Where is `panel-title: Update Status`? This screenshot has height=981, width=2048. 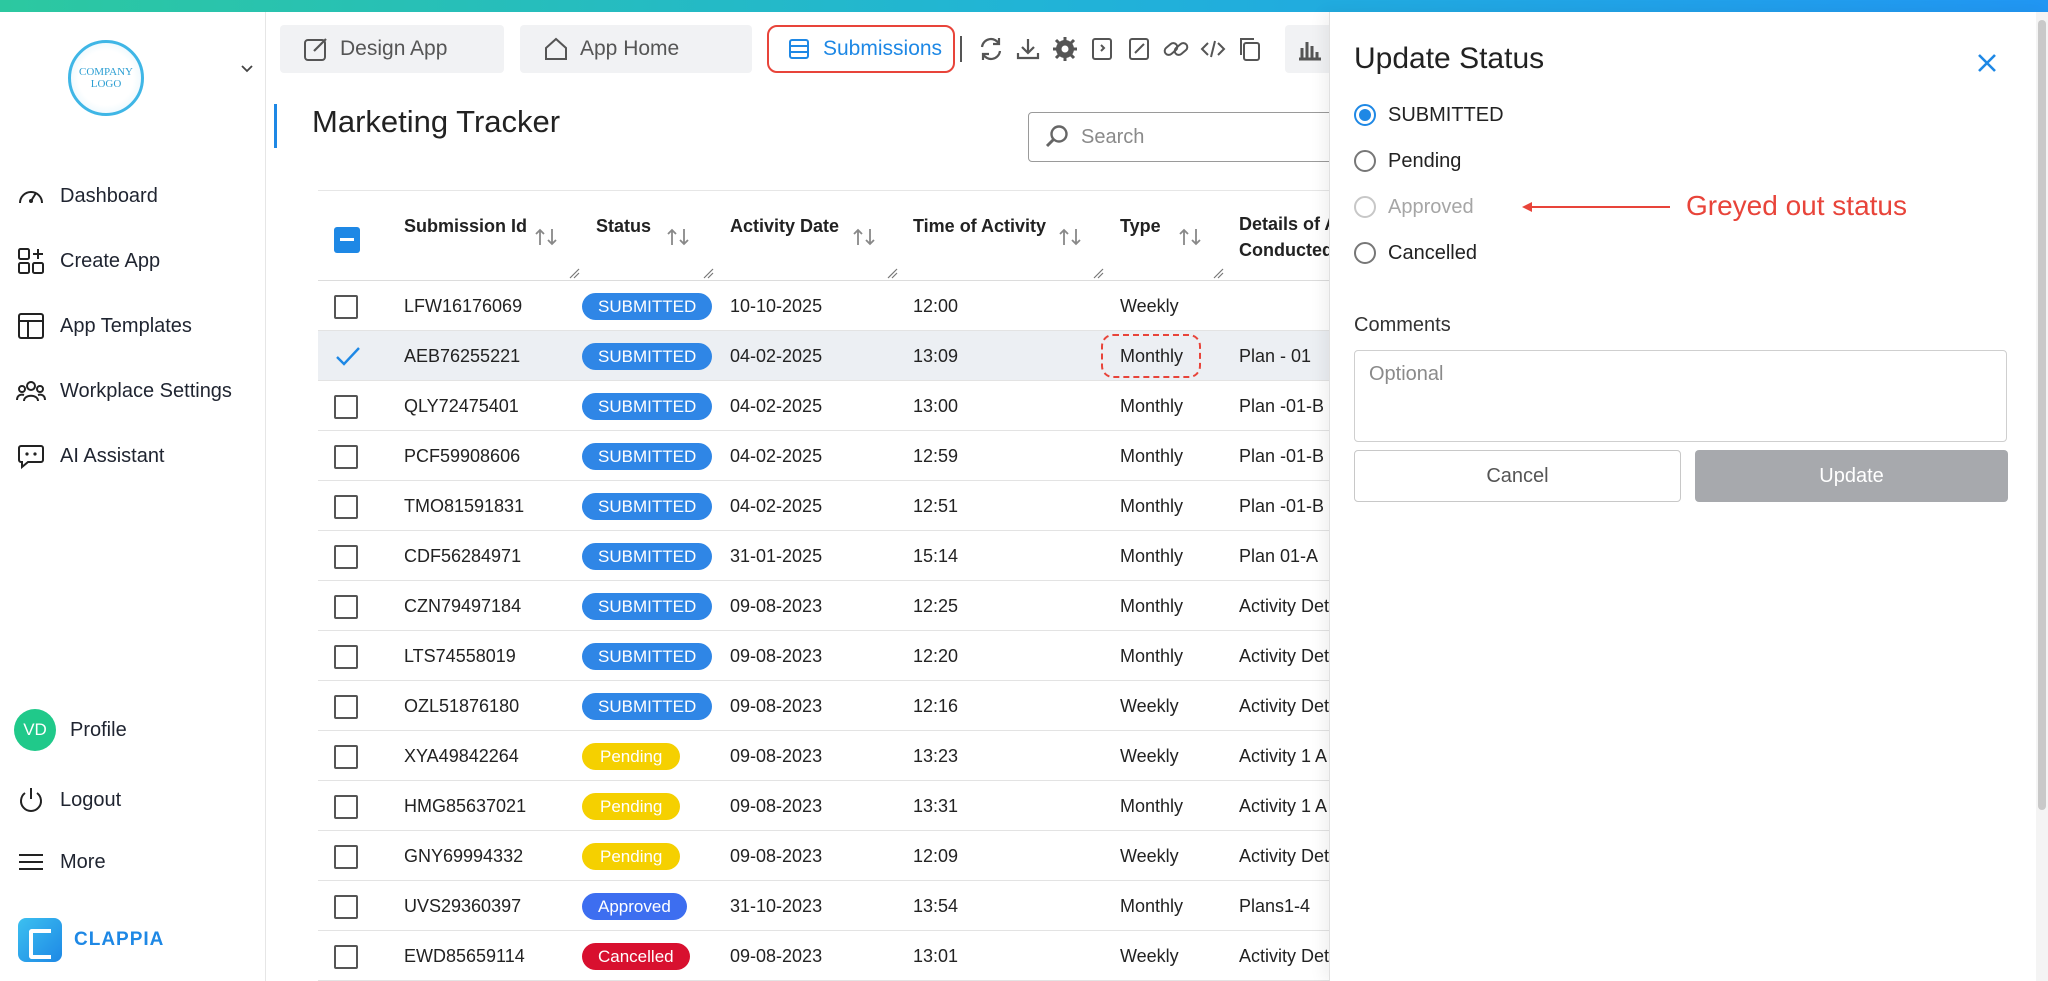 panel-title: Update Status is located at coordinates (1449, 58).